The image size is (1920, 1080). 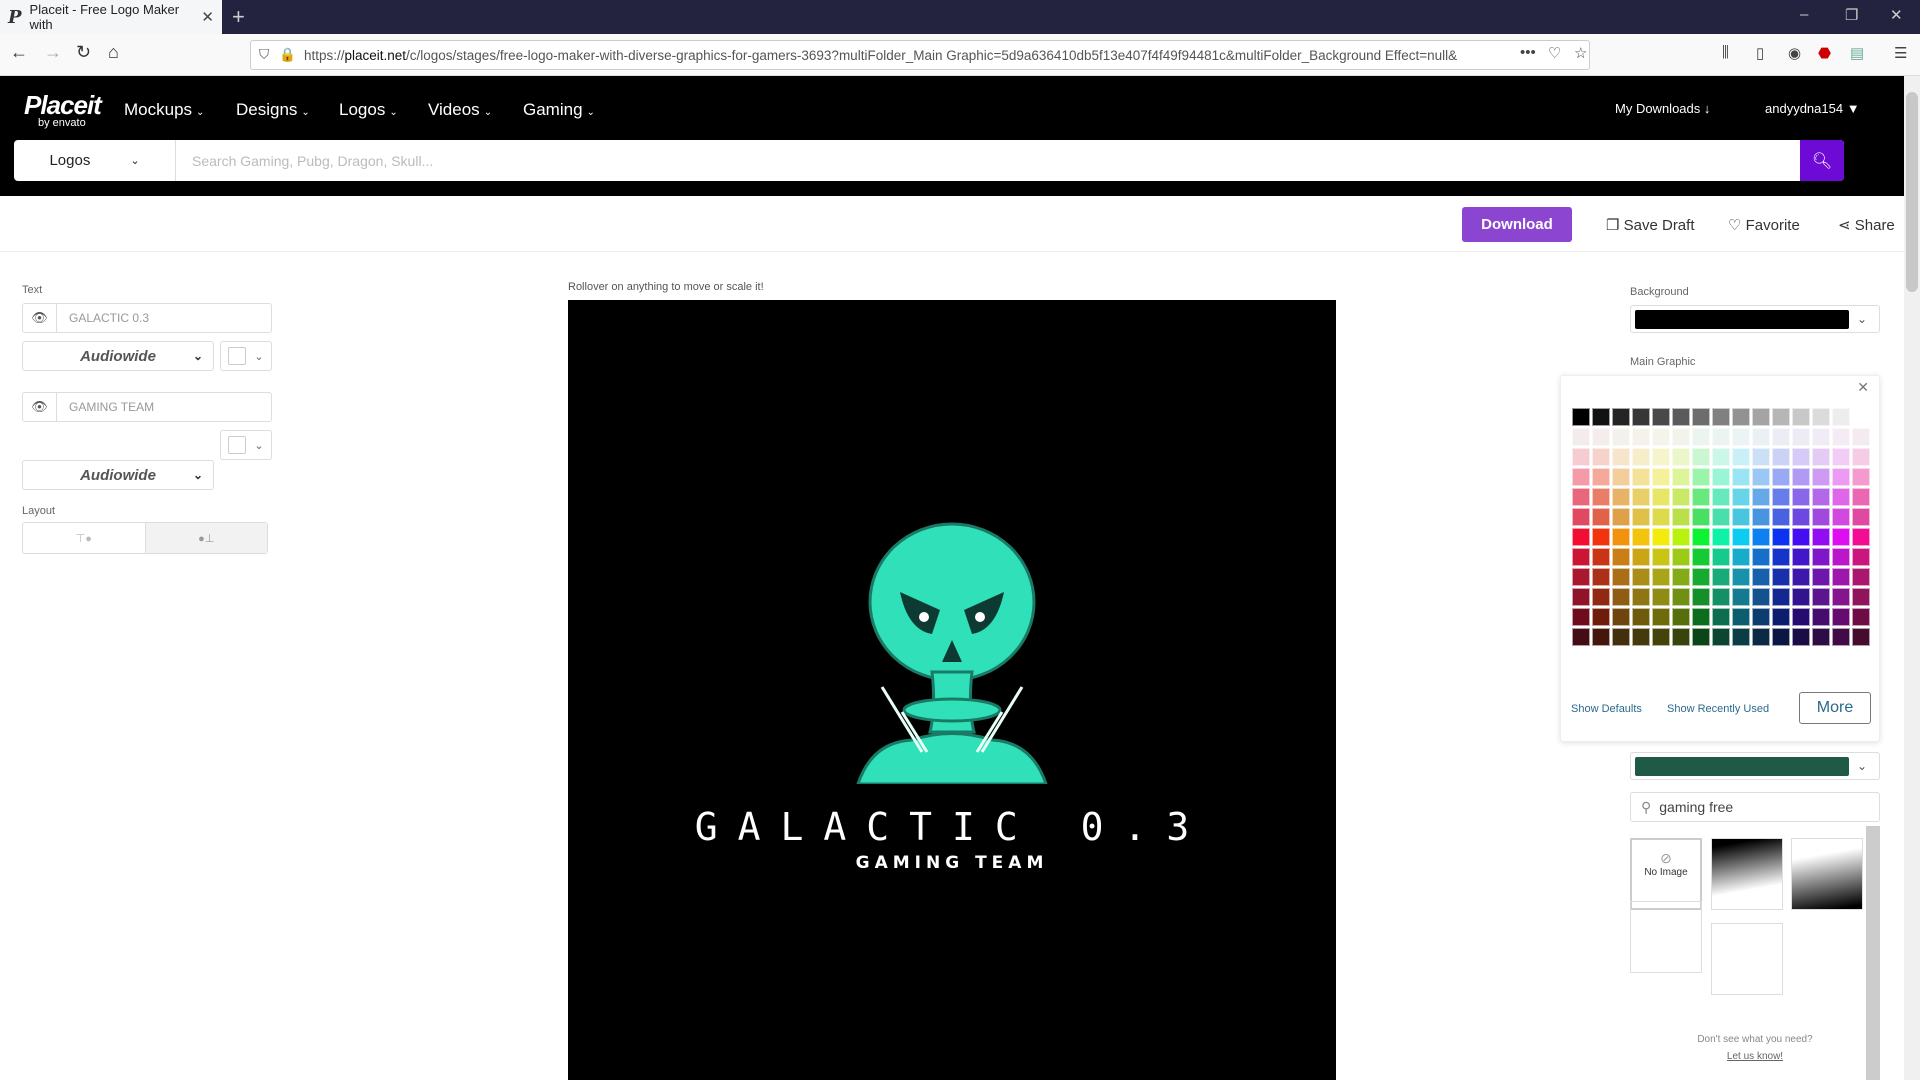 I want to click on background-thumbnail, so click(x=1666, y=937).